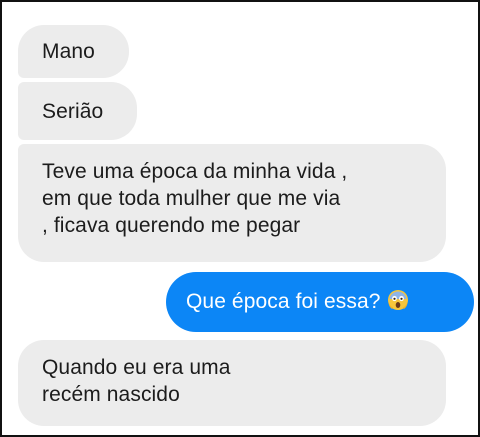 The width and height of the screenshot is (480, 437). What do you see at coordinates (111, 394) in the screenshot?
I see `message-text: recém nascido` at bounding box center [111, 394].